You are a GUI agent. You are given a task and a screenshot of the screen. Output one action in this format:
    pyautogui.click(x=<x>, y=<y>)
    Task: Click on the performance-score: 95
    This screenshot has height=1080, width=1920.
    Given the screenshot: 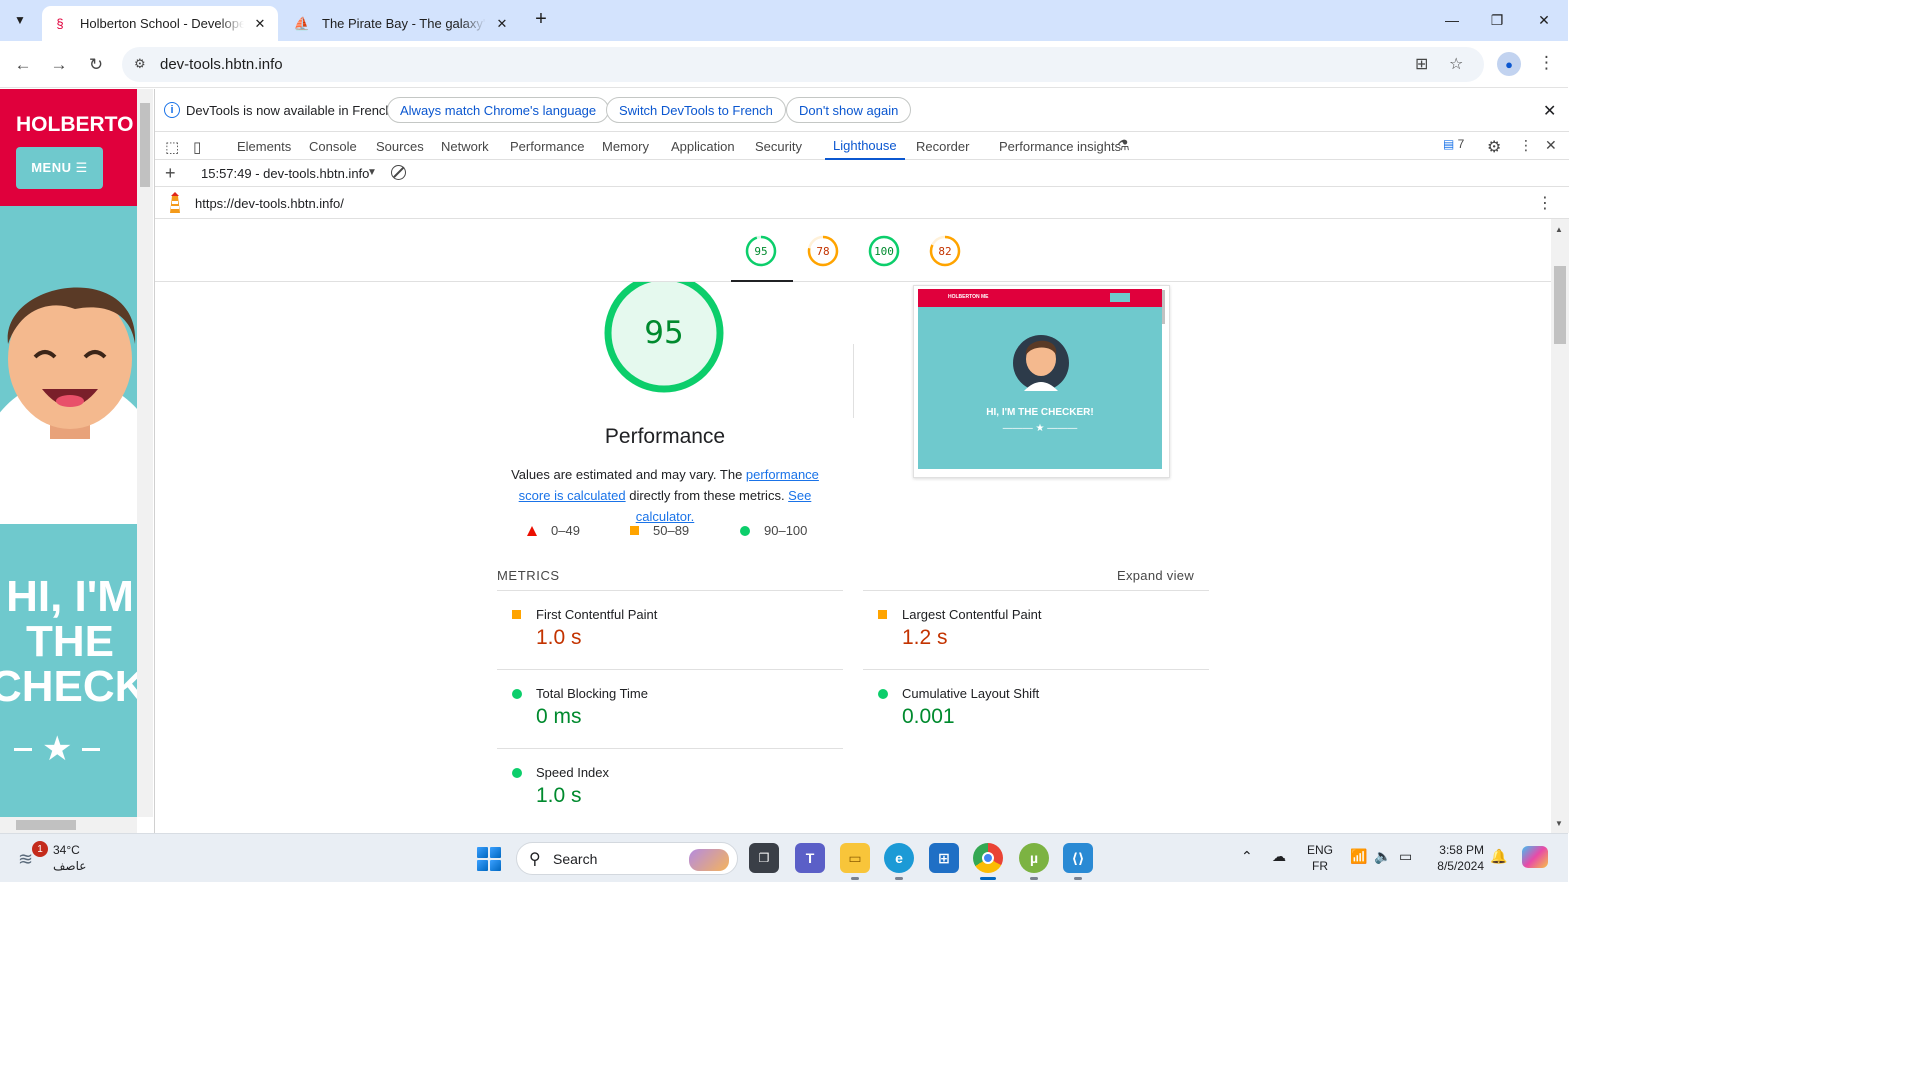 What is the action you would take?
    pyautogui.click(x=664, y=333)
    